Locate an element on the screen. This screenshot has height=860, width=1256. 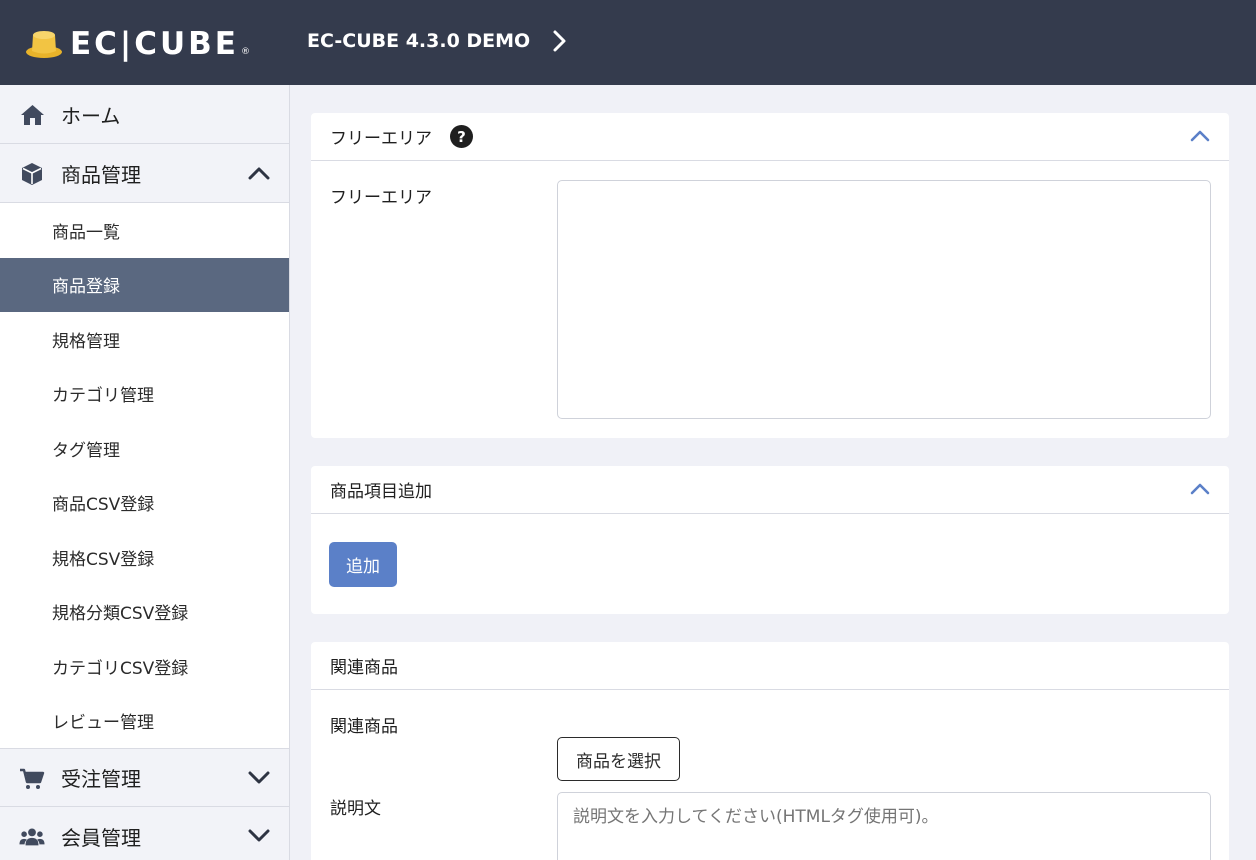
sidebar-subitem-class-csv: 規格CSV登録 is located at coordinates (144, 557).